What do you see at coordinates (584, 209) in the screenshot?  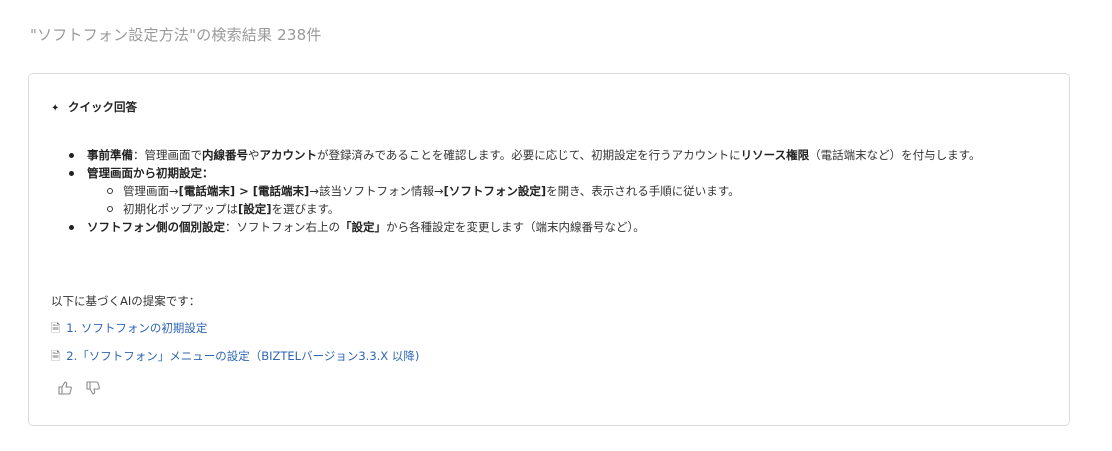 I see `answer-subbullet-popup: 初期化ポップアップは[設定]を選びます。` at bounding box center [584, 209].